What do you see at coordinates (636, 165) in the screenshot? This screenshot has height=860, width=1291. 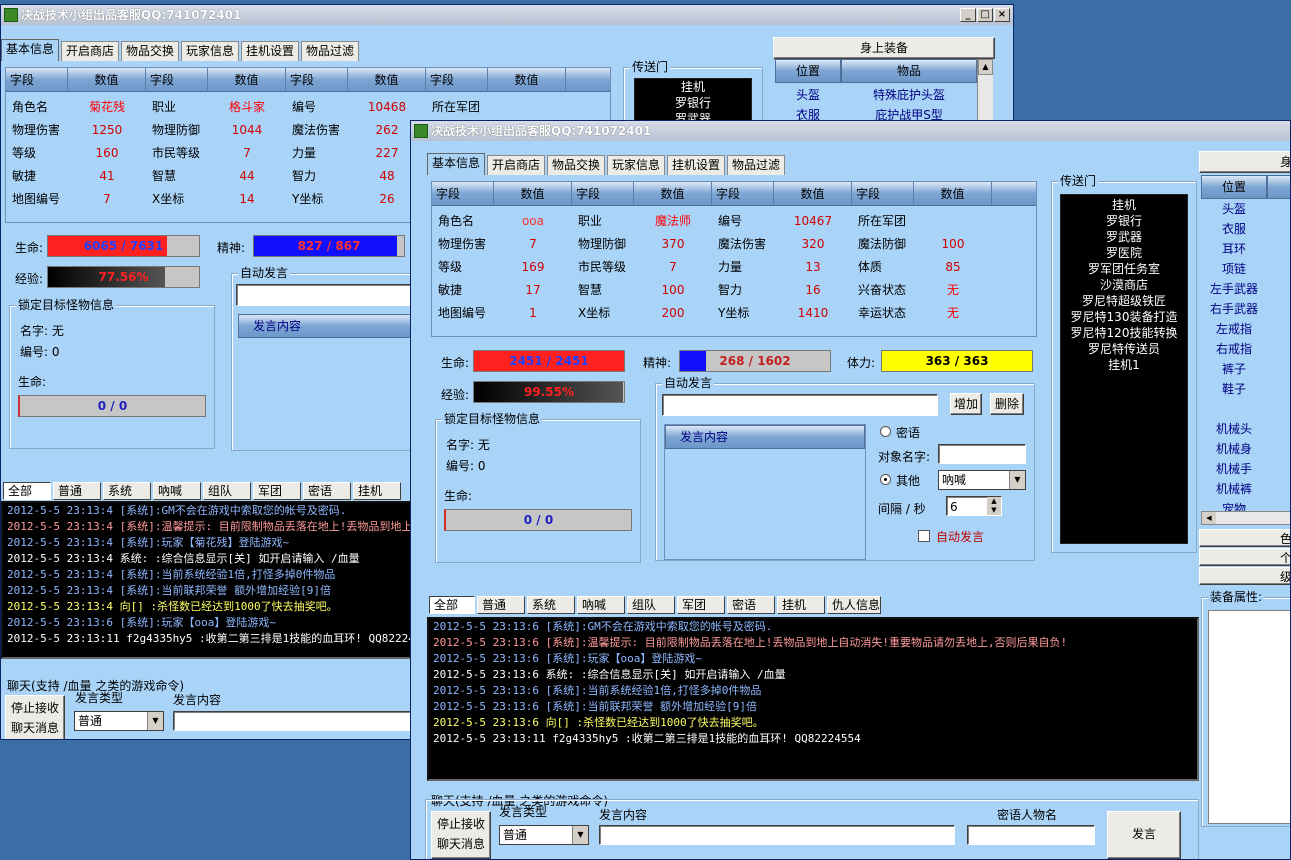 I see `front-tab-player: 玩家信息` at bounding box center [636, 165].